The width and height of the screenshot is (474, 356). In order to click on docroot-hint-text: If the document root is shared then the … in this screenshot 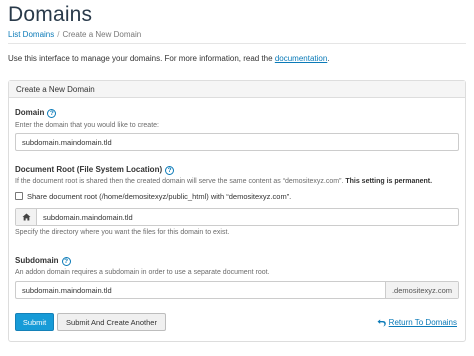, I will do `click(179, 181)`.